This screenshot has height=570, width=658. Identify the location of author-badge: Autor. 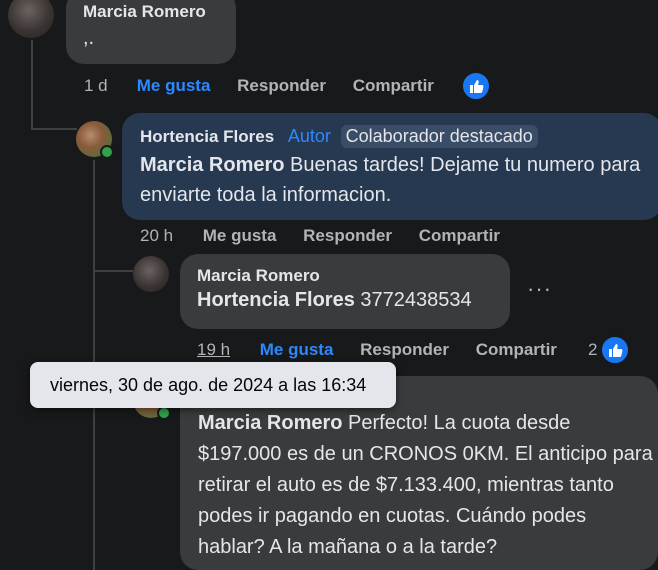
(309, 136).